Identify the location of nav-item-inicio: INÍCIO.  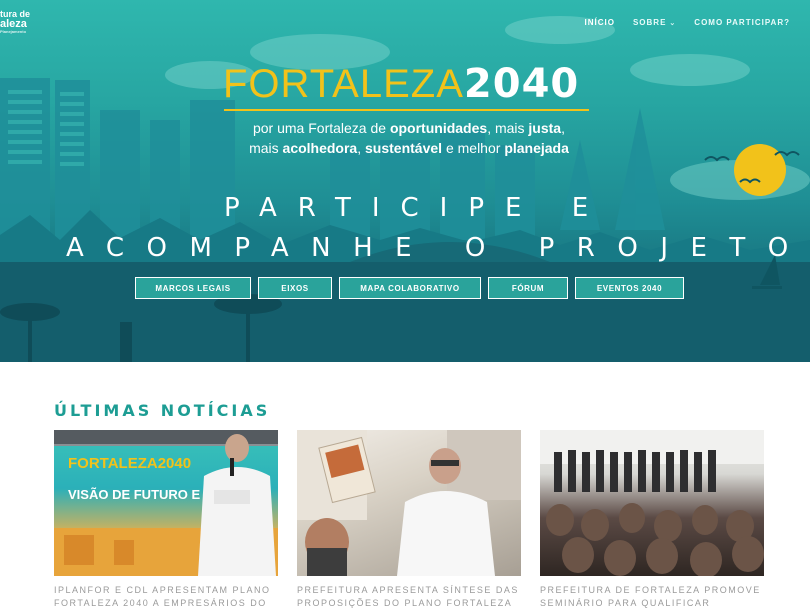
(600, 22).